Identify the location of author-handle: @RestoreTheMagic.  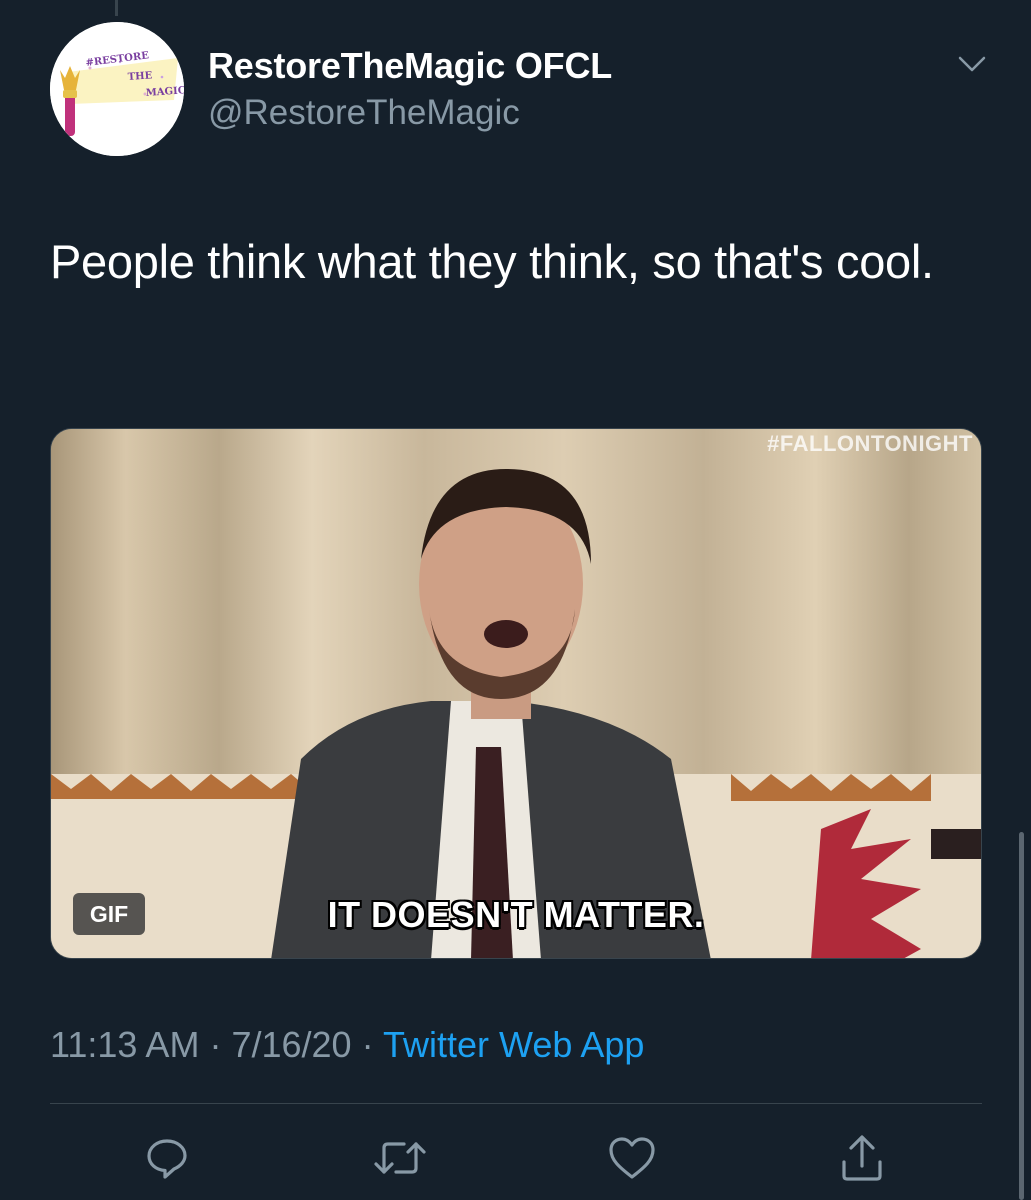
(410, 113).